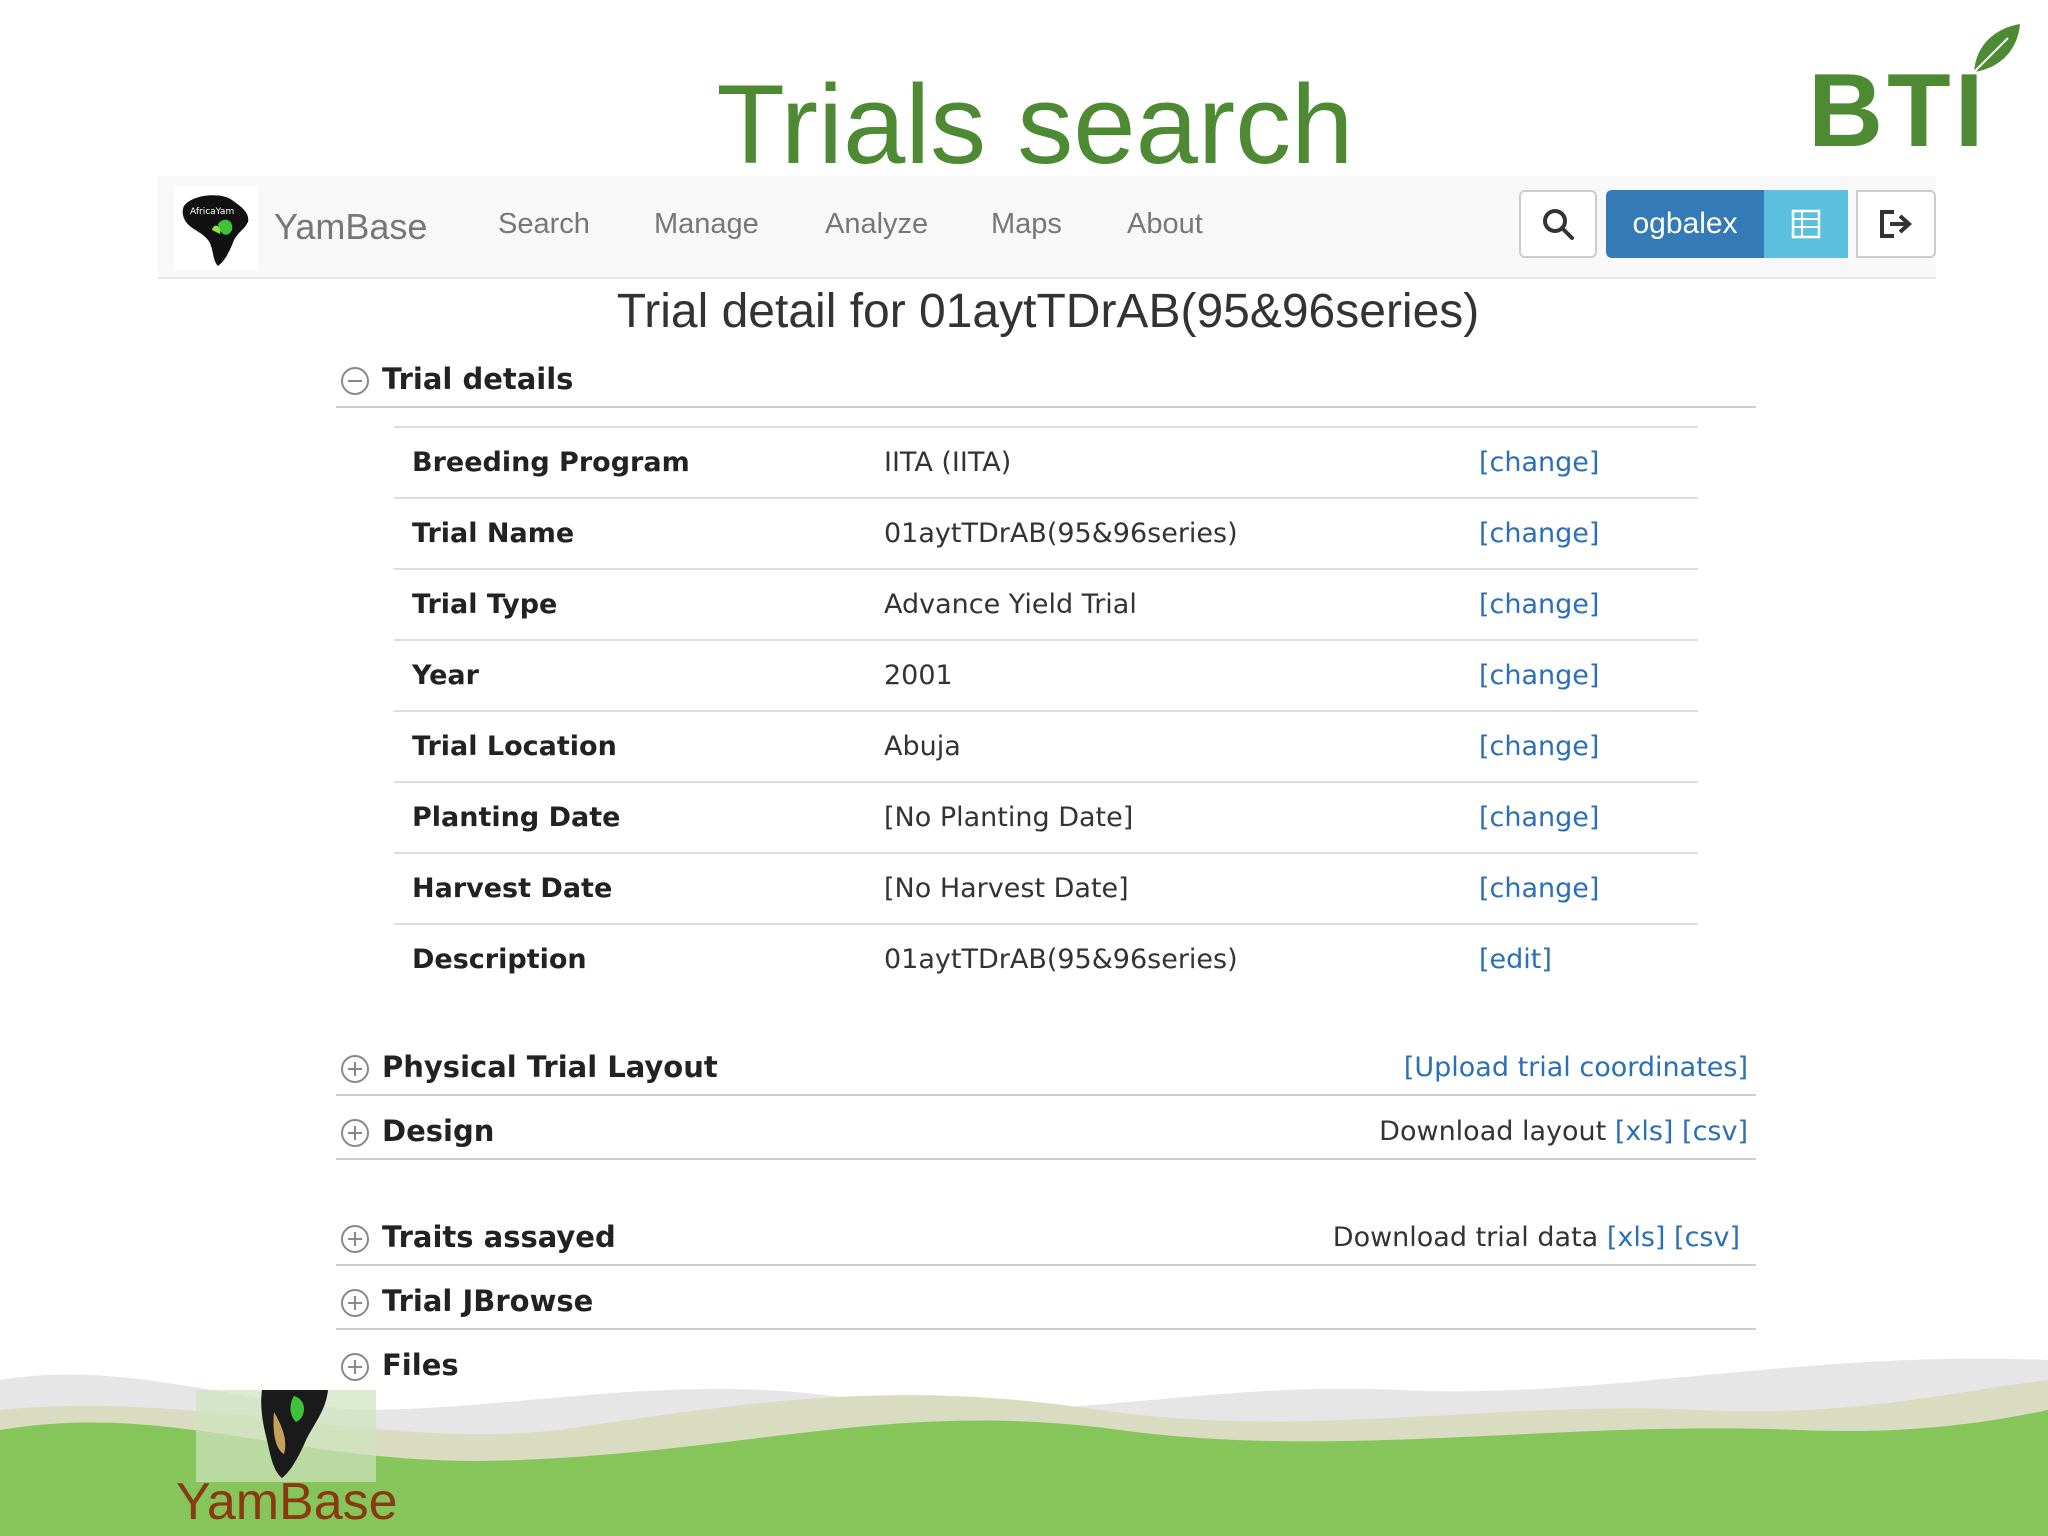  Describe the element at coordinates (1035, 124) in the screenshot. I see `slide-title: Trials search` at that location.